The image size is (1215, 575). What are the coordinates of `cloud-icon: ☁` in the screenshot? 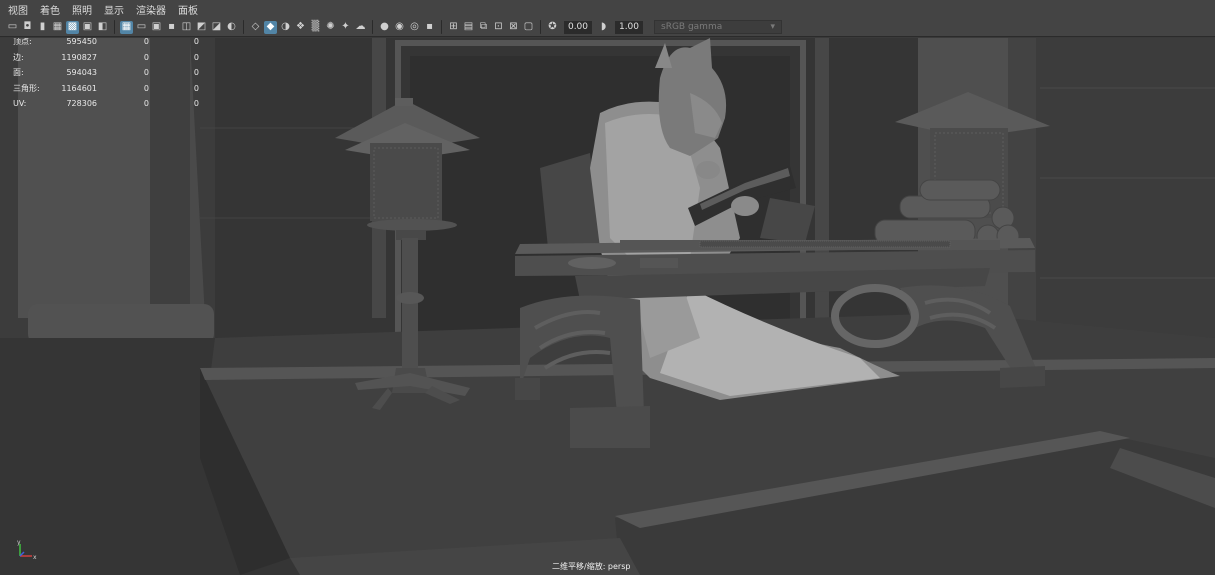 It's located at (360, 27).